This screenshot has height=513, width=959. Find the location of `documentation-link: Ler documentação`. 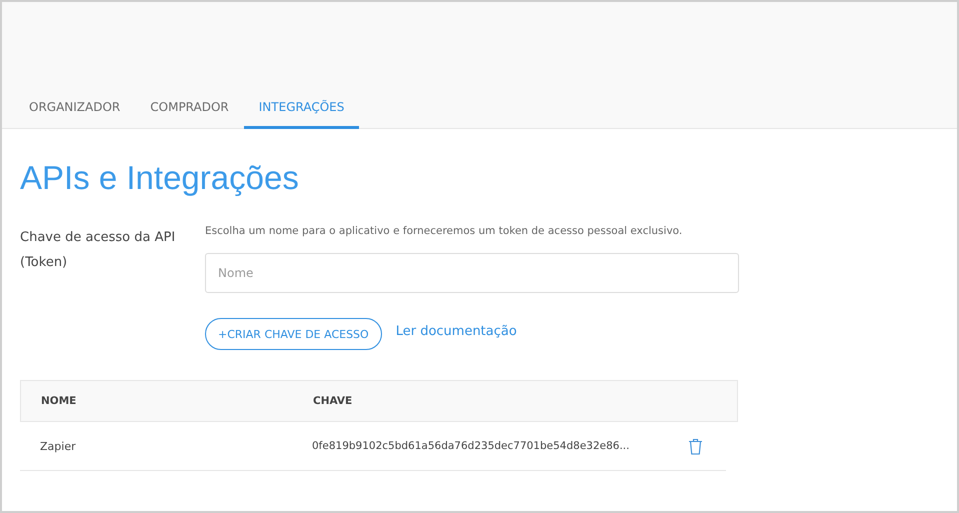

documentation-link: Ler documentação is located at coordinates (456, 331).